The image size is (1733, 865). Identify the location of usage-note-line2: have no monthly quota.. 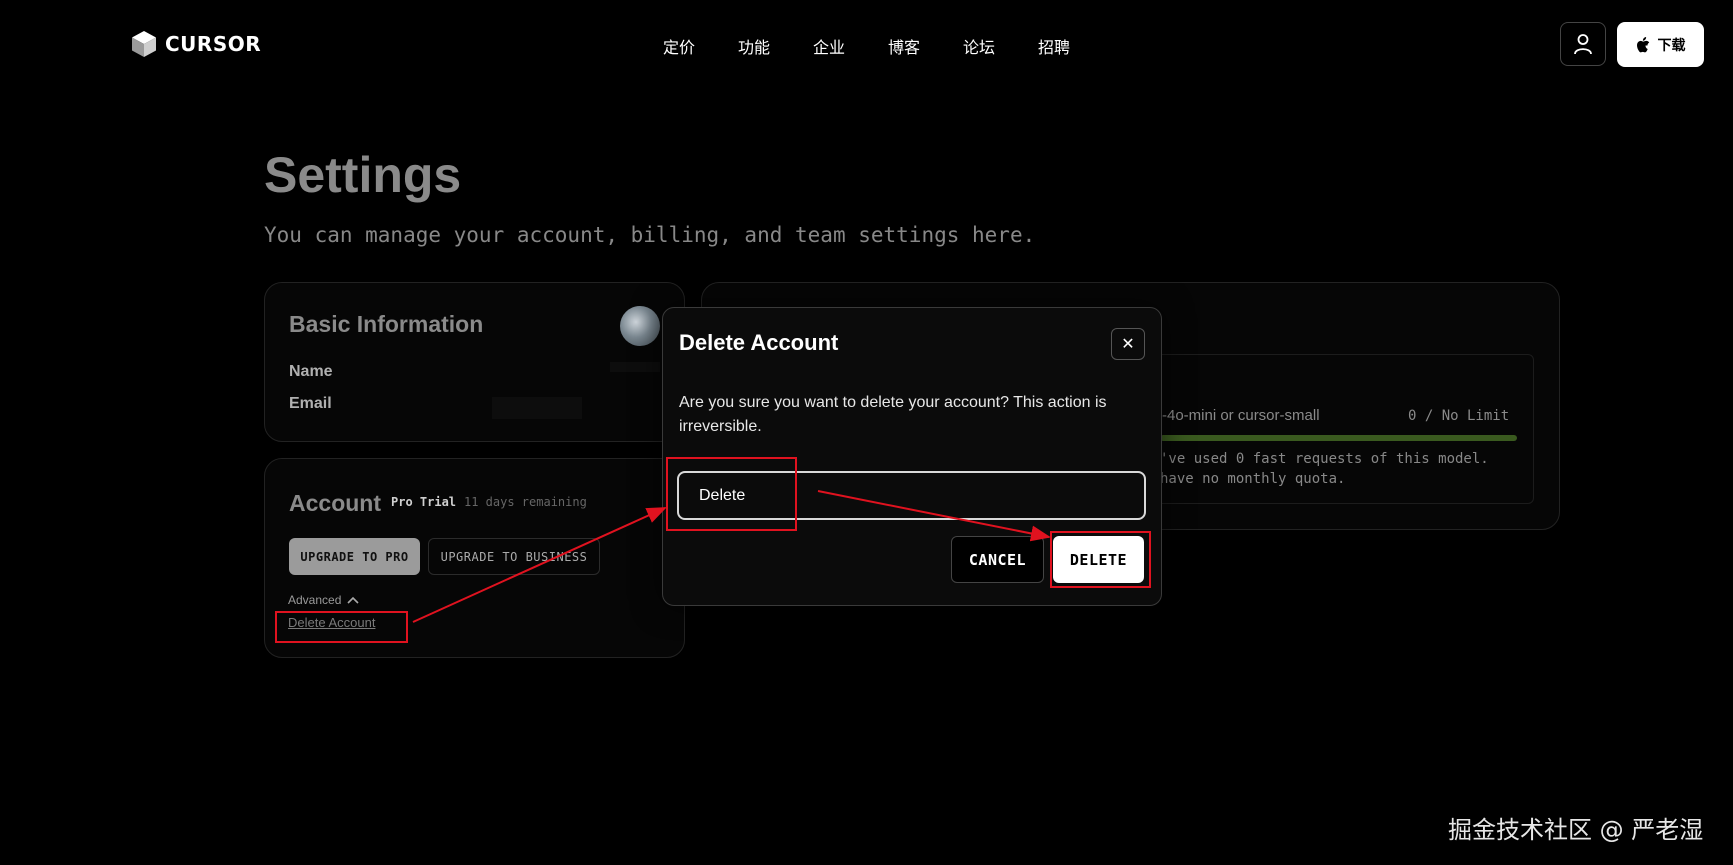
(1253, 479).